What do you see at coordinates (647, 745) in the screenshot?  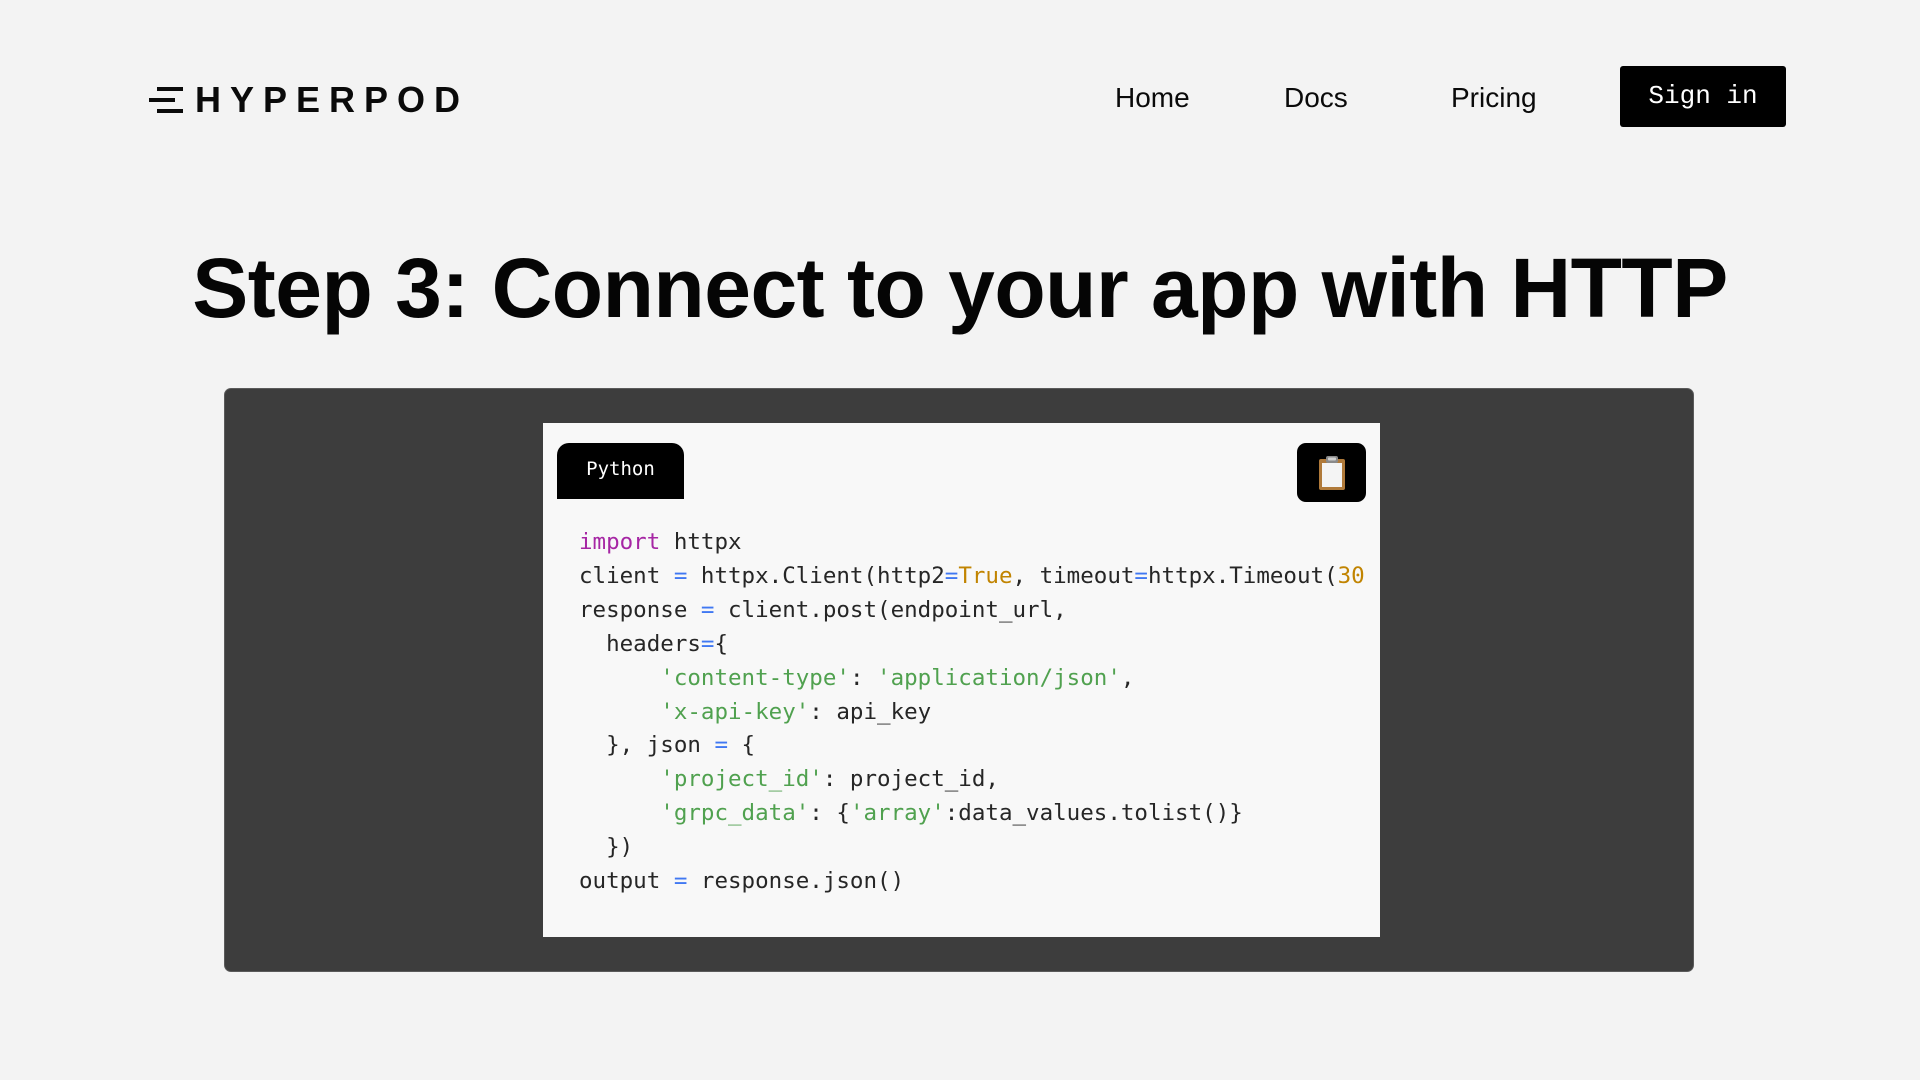 I see `code-token: }, json` at bounding box center [647, 745].